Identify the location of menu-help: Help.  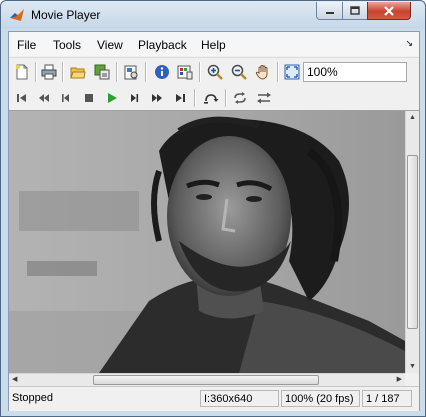
(213, 45).